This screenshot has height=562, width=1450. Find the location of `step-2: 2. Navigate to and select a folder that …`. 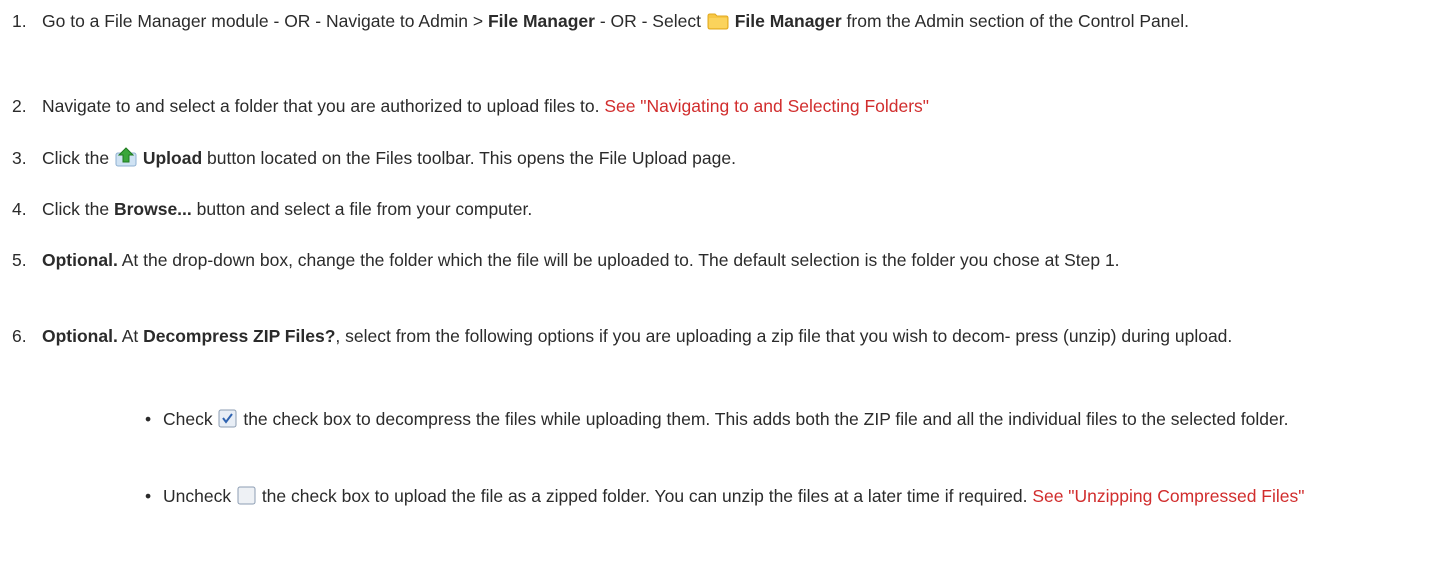

step-2: 2. Navigate to and select a folder that … is located at coordinates (724, 106).